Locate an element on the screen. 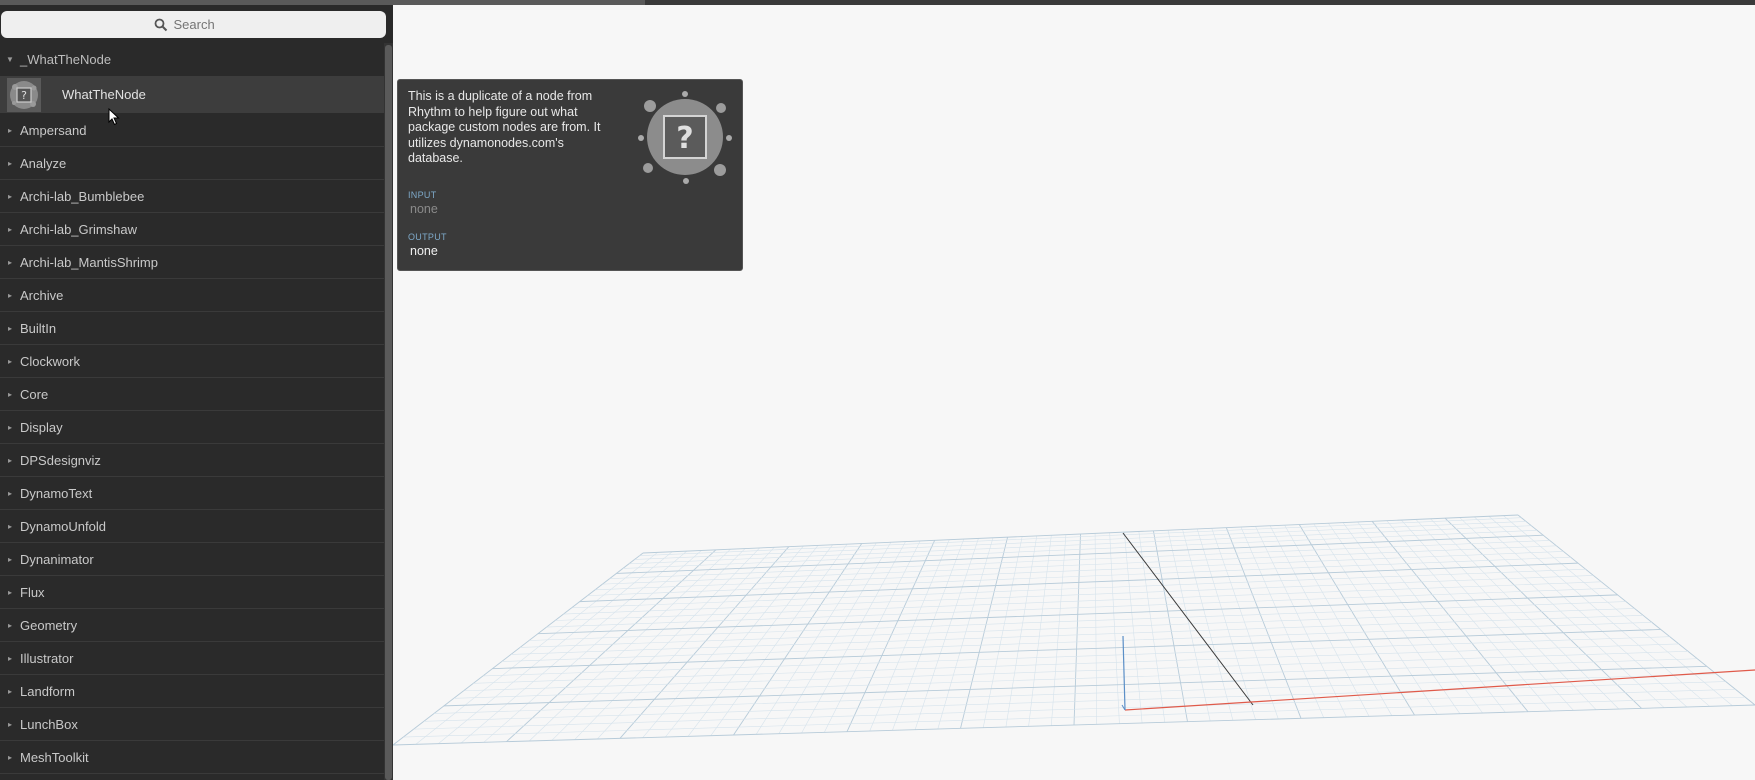  category-label: MeshToolkit is located at coordinates (54, 757).